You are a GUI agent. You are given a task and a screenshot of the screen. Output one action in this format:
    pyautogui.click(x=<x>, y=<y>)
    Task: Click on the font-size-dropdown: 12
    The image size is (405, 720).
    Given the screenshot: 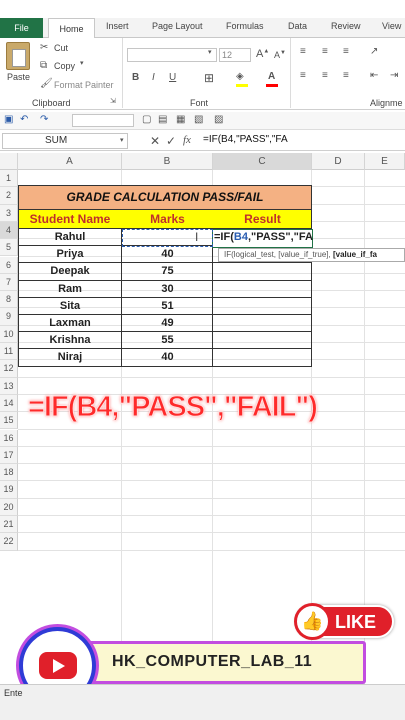 What is the action you would take?
    pyautogui.click(x=235, y=55)
    